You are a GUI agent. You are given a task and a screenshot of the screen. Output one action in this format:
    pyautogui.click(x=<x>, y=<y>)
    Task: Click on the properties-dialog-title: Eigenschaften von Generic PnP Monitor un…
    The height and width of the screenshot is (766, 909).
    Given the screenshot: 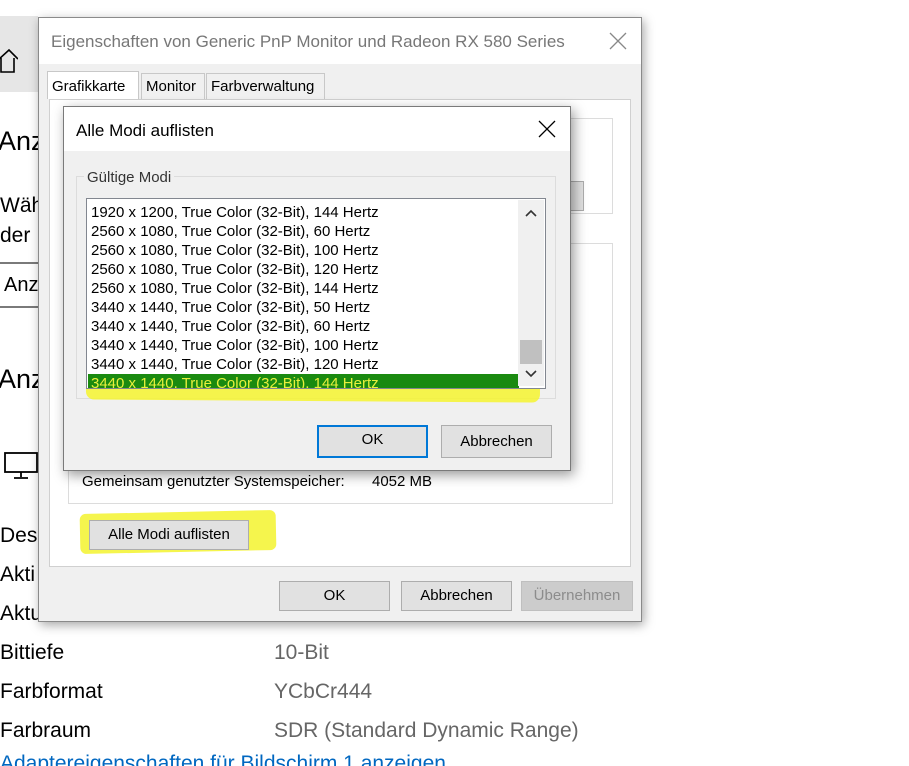 What is the action you would take?
    pyautogui.click(x=308, y=41)
    